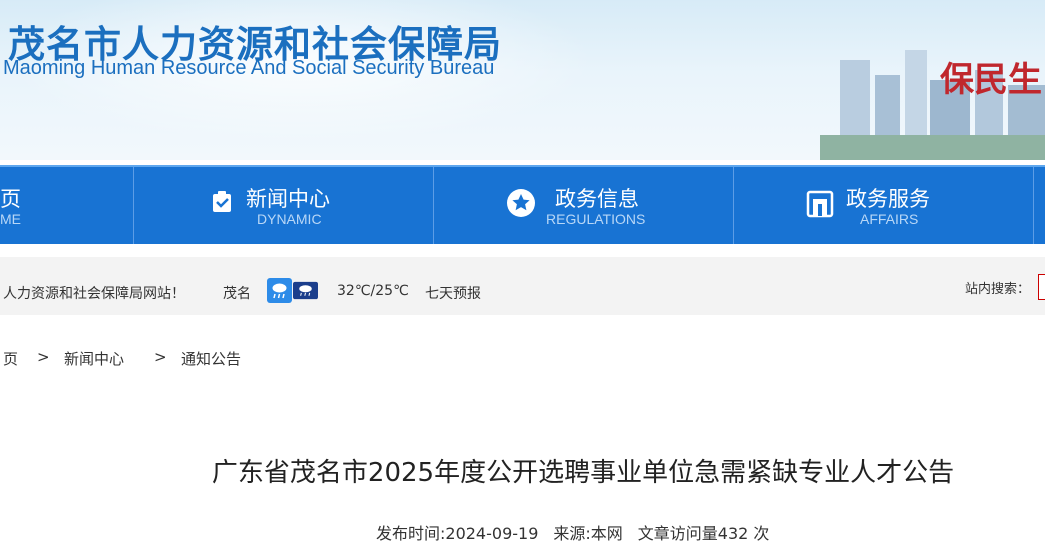 The image size is (1045, 557). What do you see at coordinates (237, 294) in the screenshot?
I see `weather-city: 茂名` at bounding box center [237, 294].